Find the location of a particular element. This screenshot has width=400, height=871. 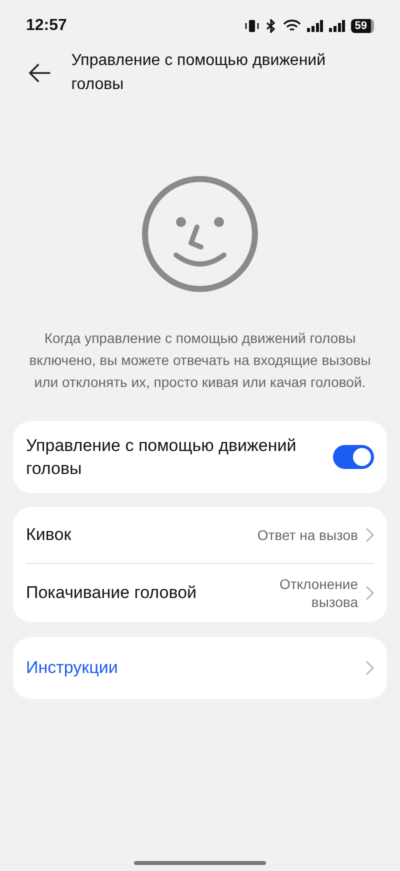

gesture-row: Покачивание головой Отклонение вызова is located at coordinates (200, 593).